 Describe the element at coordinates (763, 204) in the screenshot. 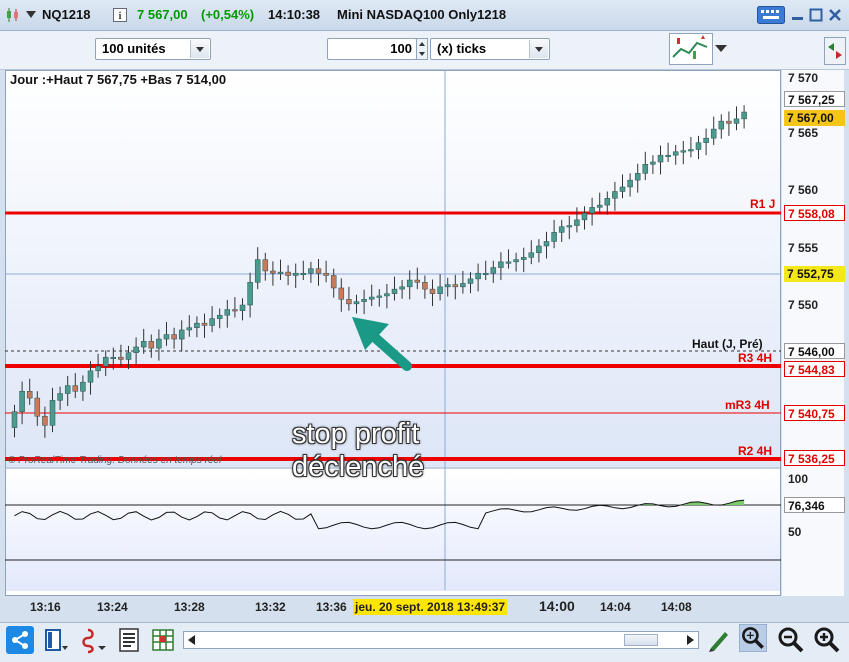

I see `level-label-r1j: R1 J` at that location.